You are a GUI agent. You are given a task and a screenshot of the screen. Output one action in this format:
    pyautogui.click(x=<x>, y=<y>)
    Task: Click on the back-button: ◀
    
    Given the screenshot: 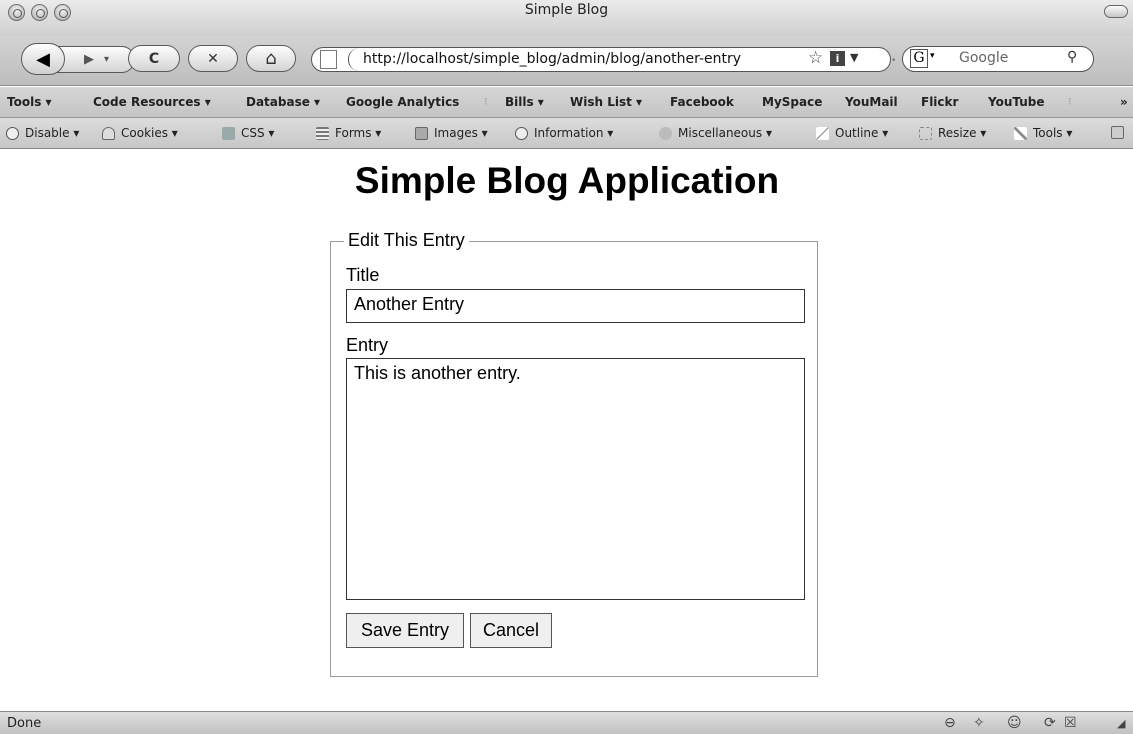 What is the action you would take?
    pyautogui.click(x=43, y=59)
    